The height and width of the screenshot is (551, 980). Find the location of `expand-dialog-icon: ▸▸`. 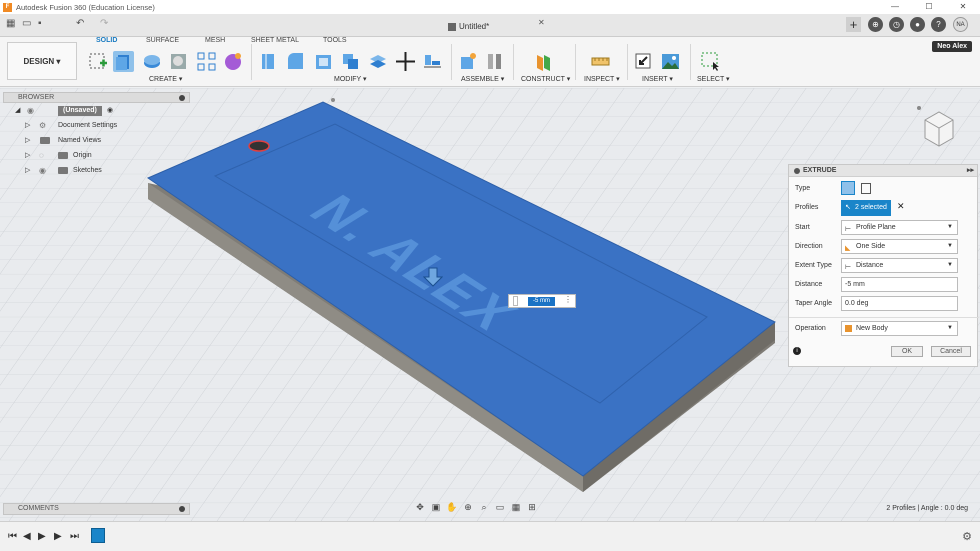

expand-dialog-icon: ▸▸ is located at coordinates (970, 171).